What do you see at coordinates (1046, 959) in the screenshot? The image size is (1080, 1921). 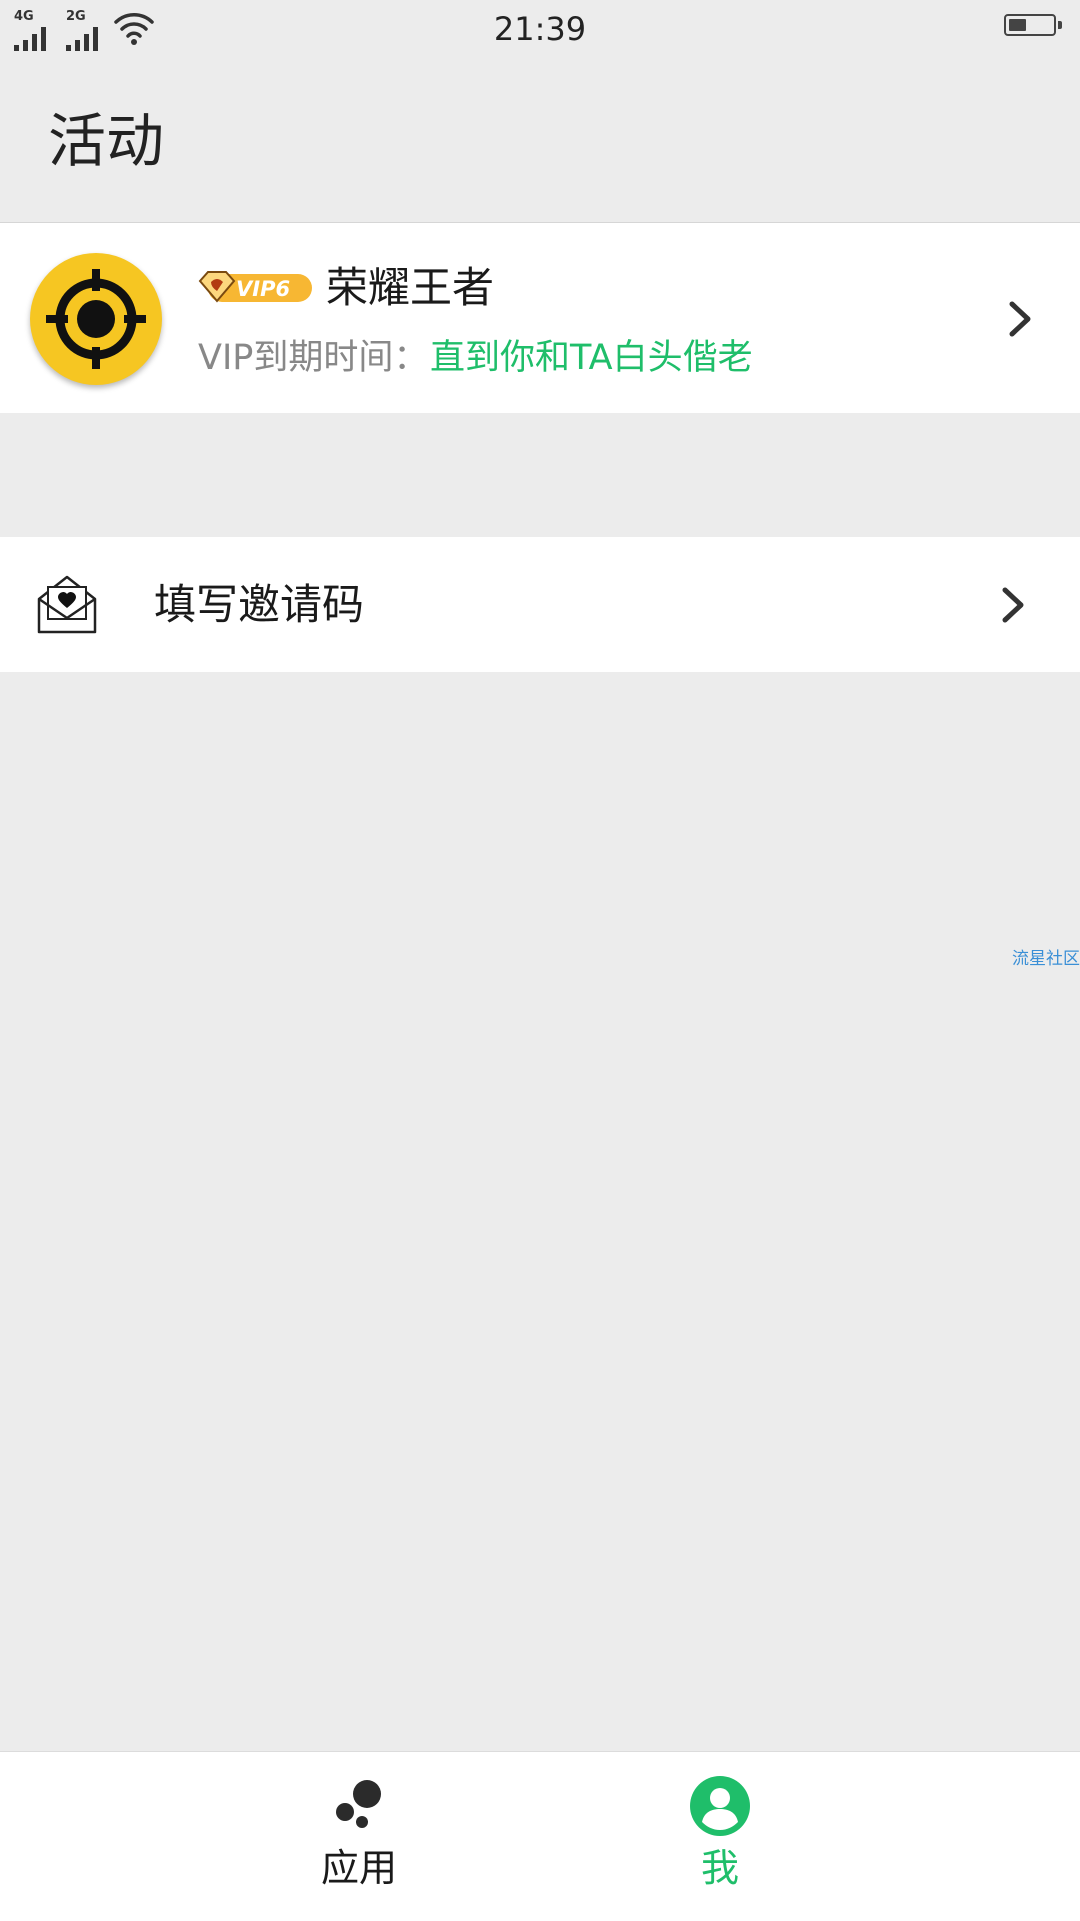 I see `watermark-text: 流星社区` at bounding box center [1046, 959].